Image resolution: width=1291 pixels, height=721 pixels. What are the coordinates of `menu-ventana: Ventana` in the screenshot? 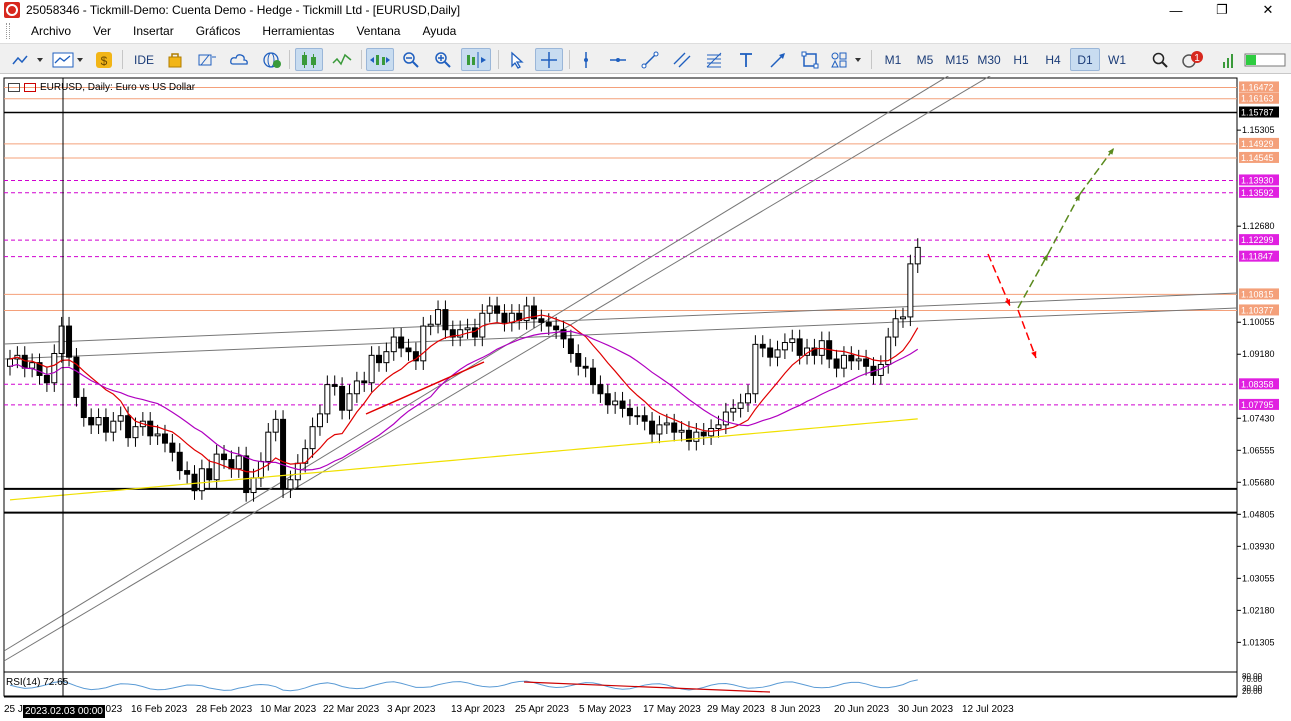 It's located at (378, 31).